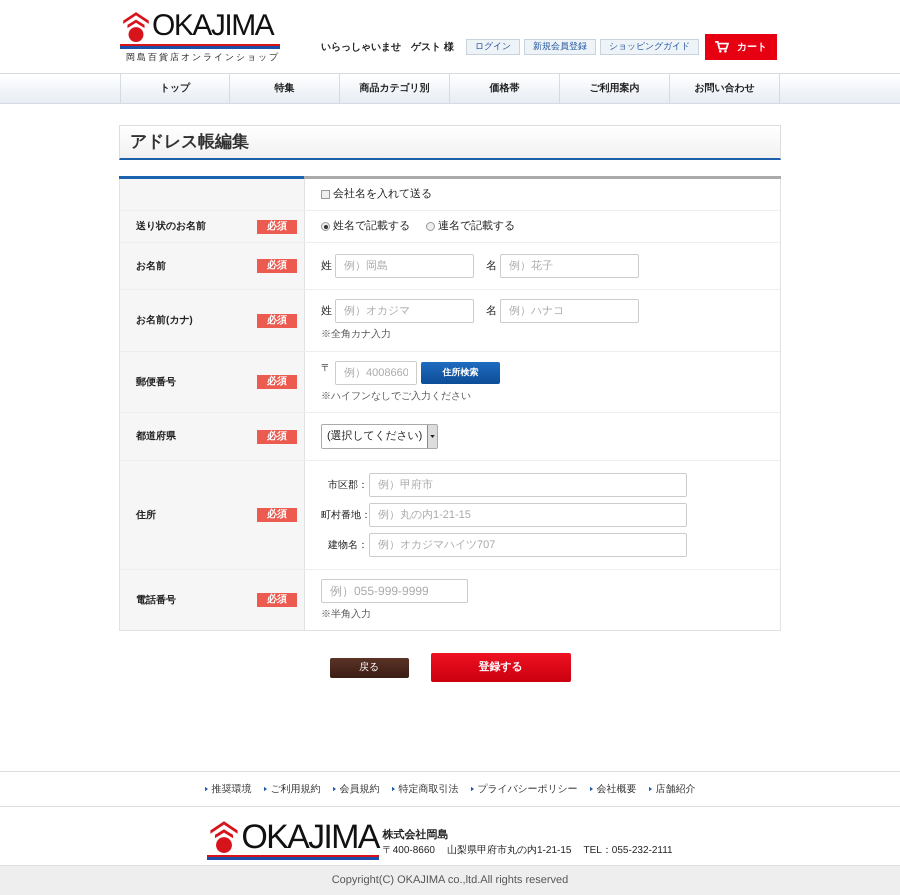  What do you see at coordinates (382, 194) in the screenshot?
I see `checkbox-label: 会社名を入れて送る` at bounding box center [382, 194].